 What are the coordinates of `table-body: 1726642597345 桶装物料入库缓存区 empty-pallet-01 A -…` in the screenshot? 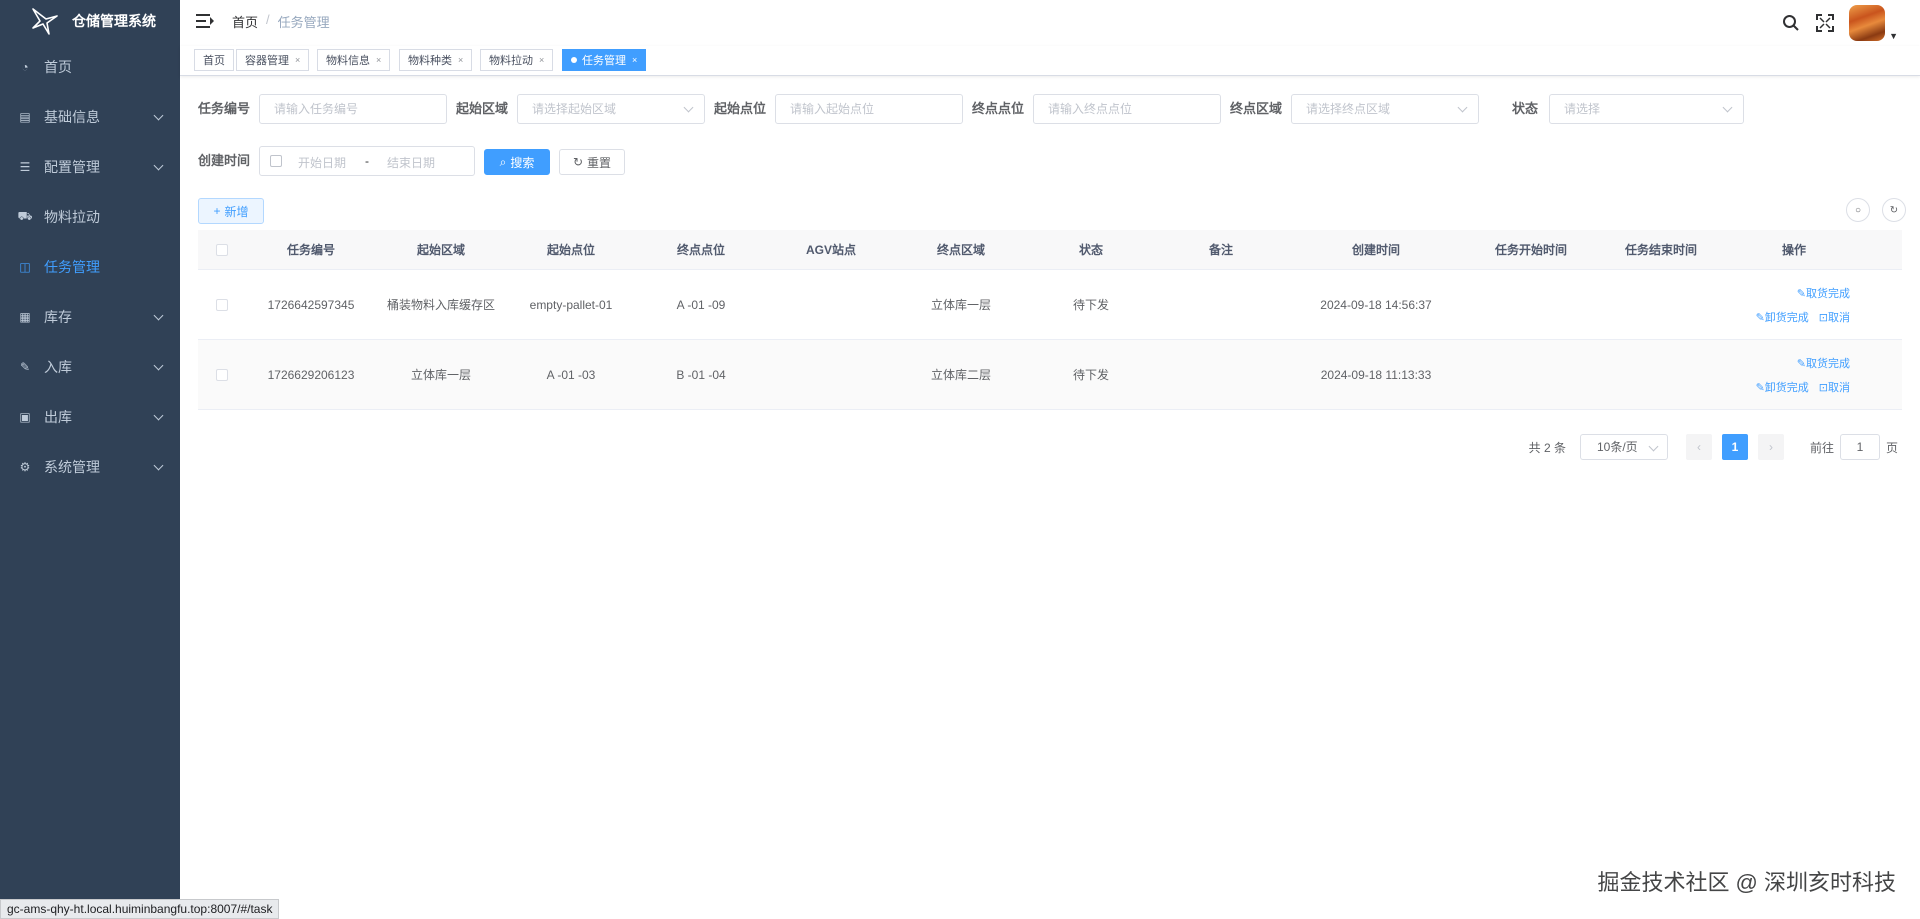 It's located at (1050, 340).